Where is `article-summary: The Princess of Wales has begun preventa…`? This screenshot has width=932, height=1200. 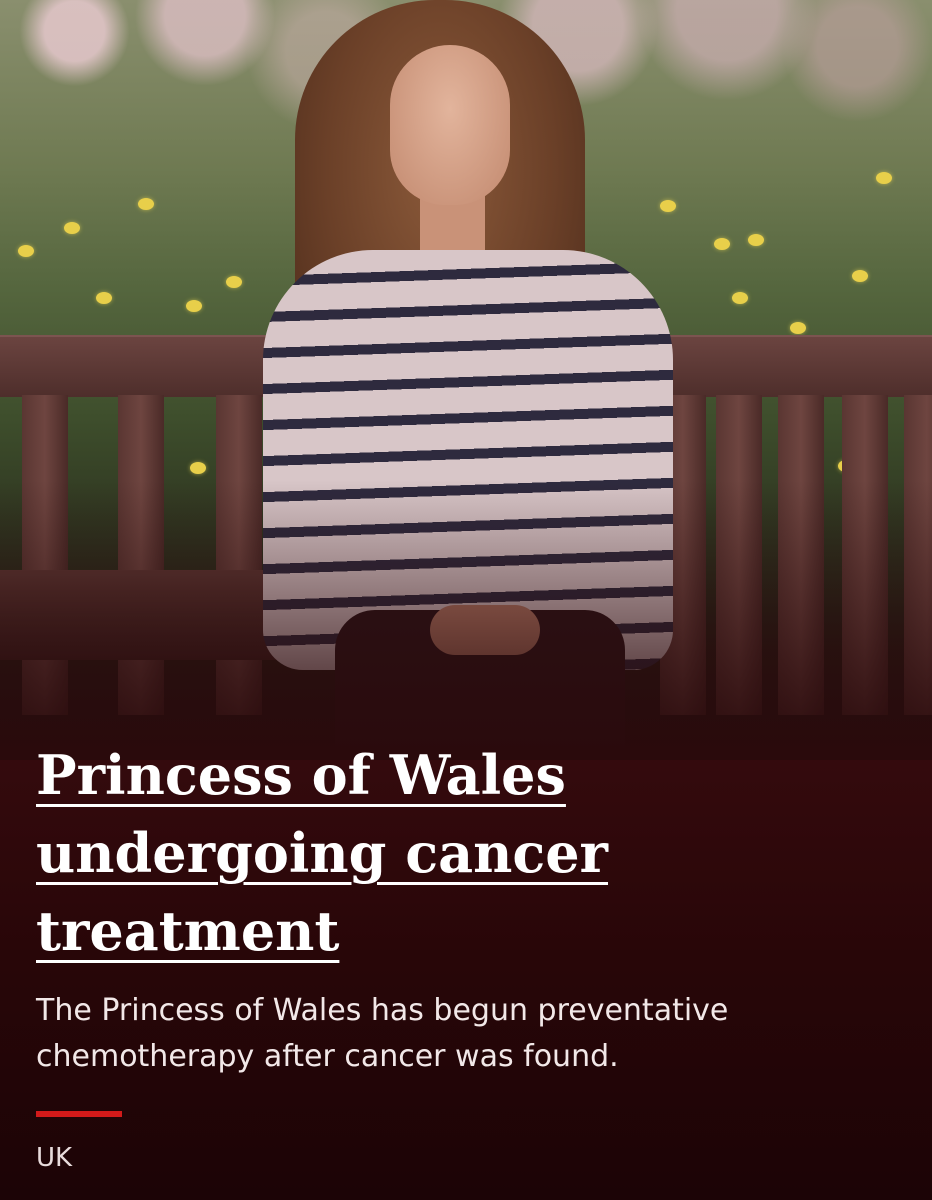 article-summary: The Princess of Wales has begun preventa… is located at coordinates (382, 1033).